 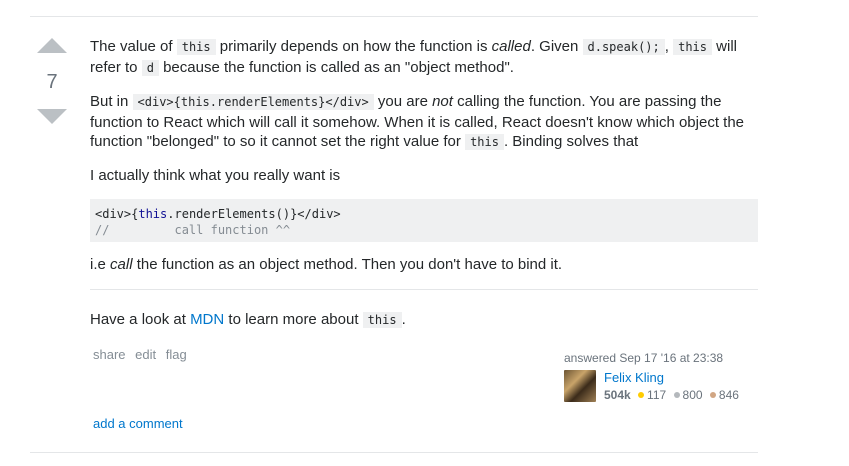 What do you see at coordinates (133, 46) in the screenshot?
I see `text: The value of` at bounding box center [133, 46].